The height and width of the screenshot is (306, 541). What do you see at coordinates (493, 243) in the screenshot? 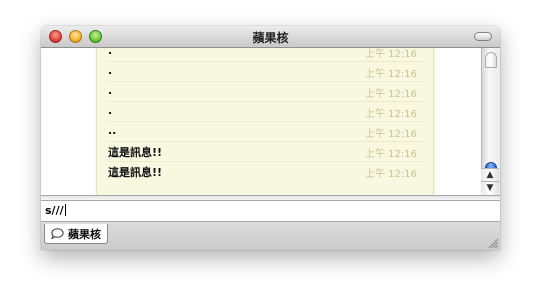
I see `resize-grip-icon` at bounding box center [493, 243].